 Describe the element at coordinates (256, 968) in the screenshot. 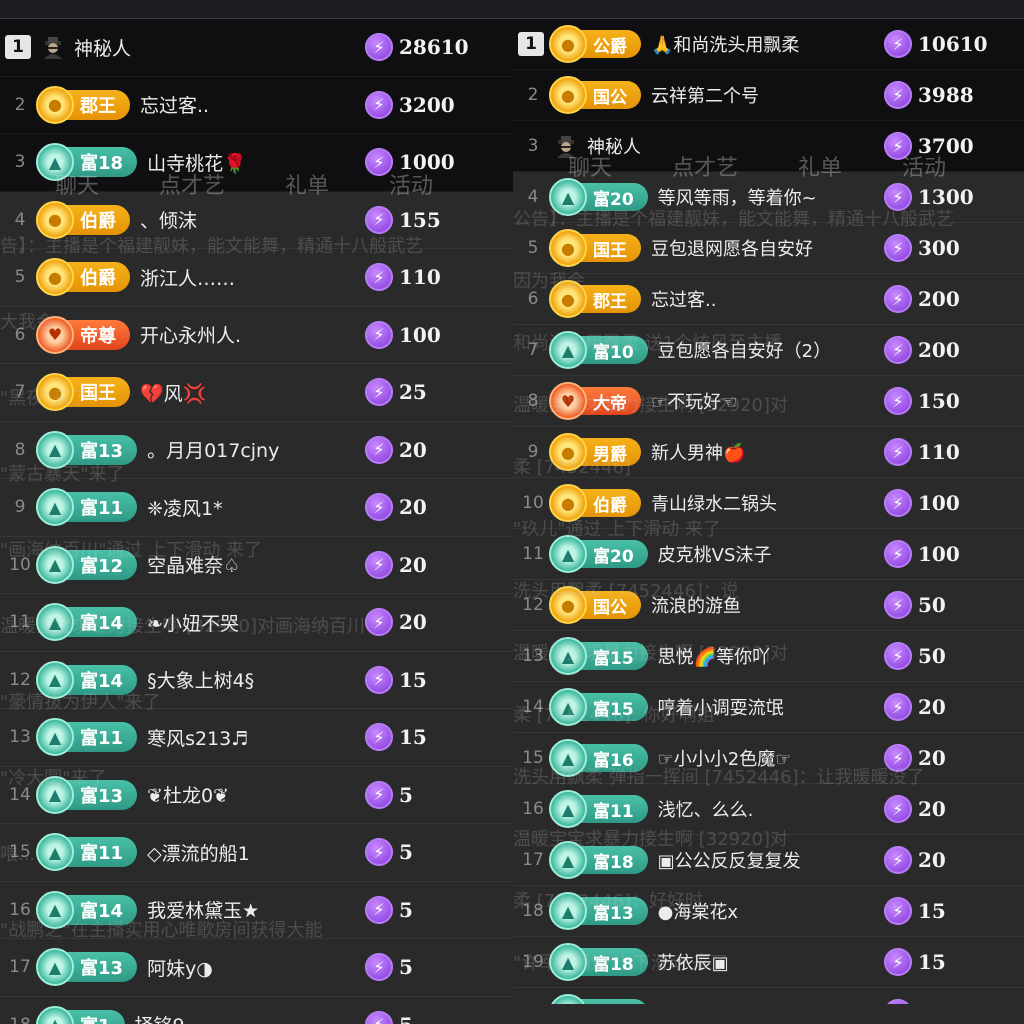

I see `ranking-row: 17 ▲ 富13 阿妹y◑ ⚡ 5` at that location.